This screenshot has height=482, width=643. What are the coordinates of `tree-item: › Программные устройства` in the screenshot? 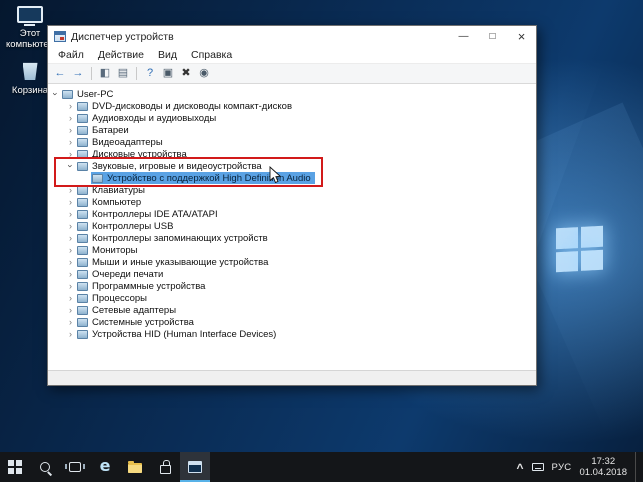 It's located at (292, 286).